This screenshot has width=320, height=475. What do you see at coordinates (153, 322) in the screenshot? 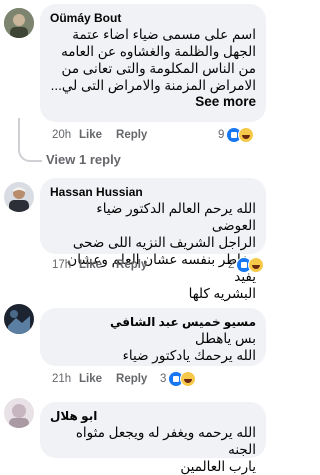
I see `comment-author: مسيو خميس عبد الشافي` at bounding box center [153, 322].